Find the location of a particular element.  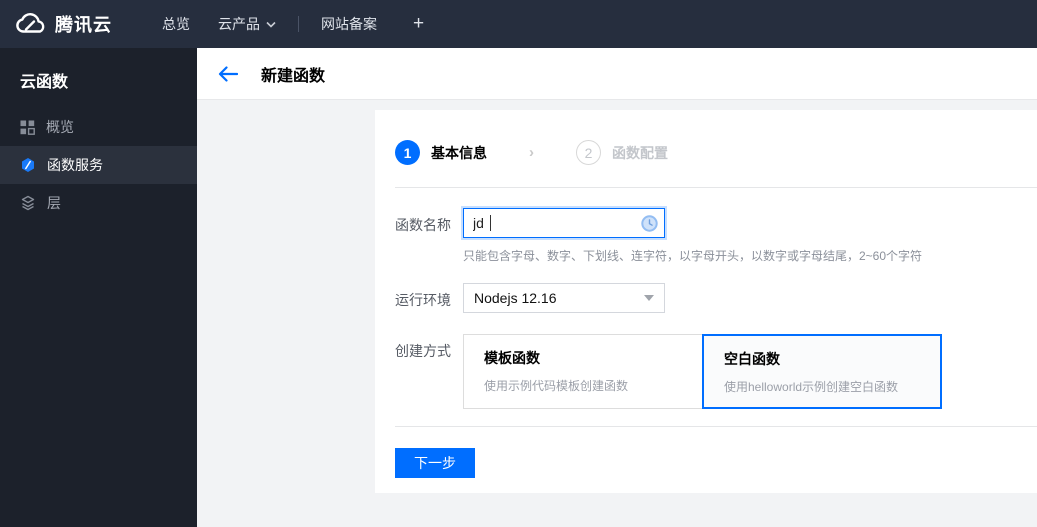

nav-overview: 总览 is located at coordinates (176, 24).